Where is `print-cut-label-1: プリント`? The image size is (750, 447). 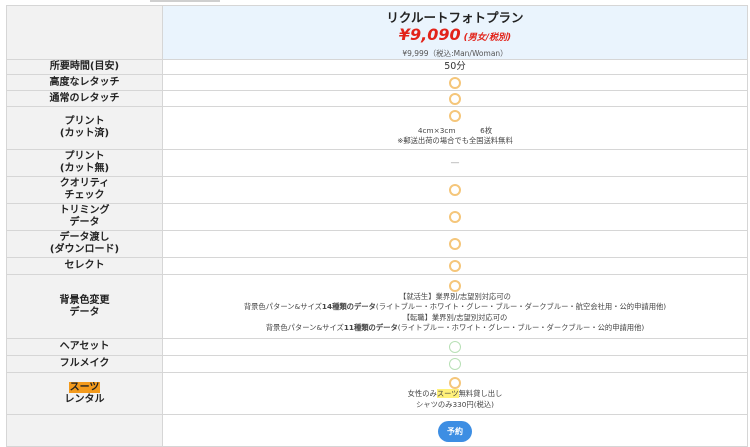 print-cut-label-1: プリント is located at coordinates (84, 121).